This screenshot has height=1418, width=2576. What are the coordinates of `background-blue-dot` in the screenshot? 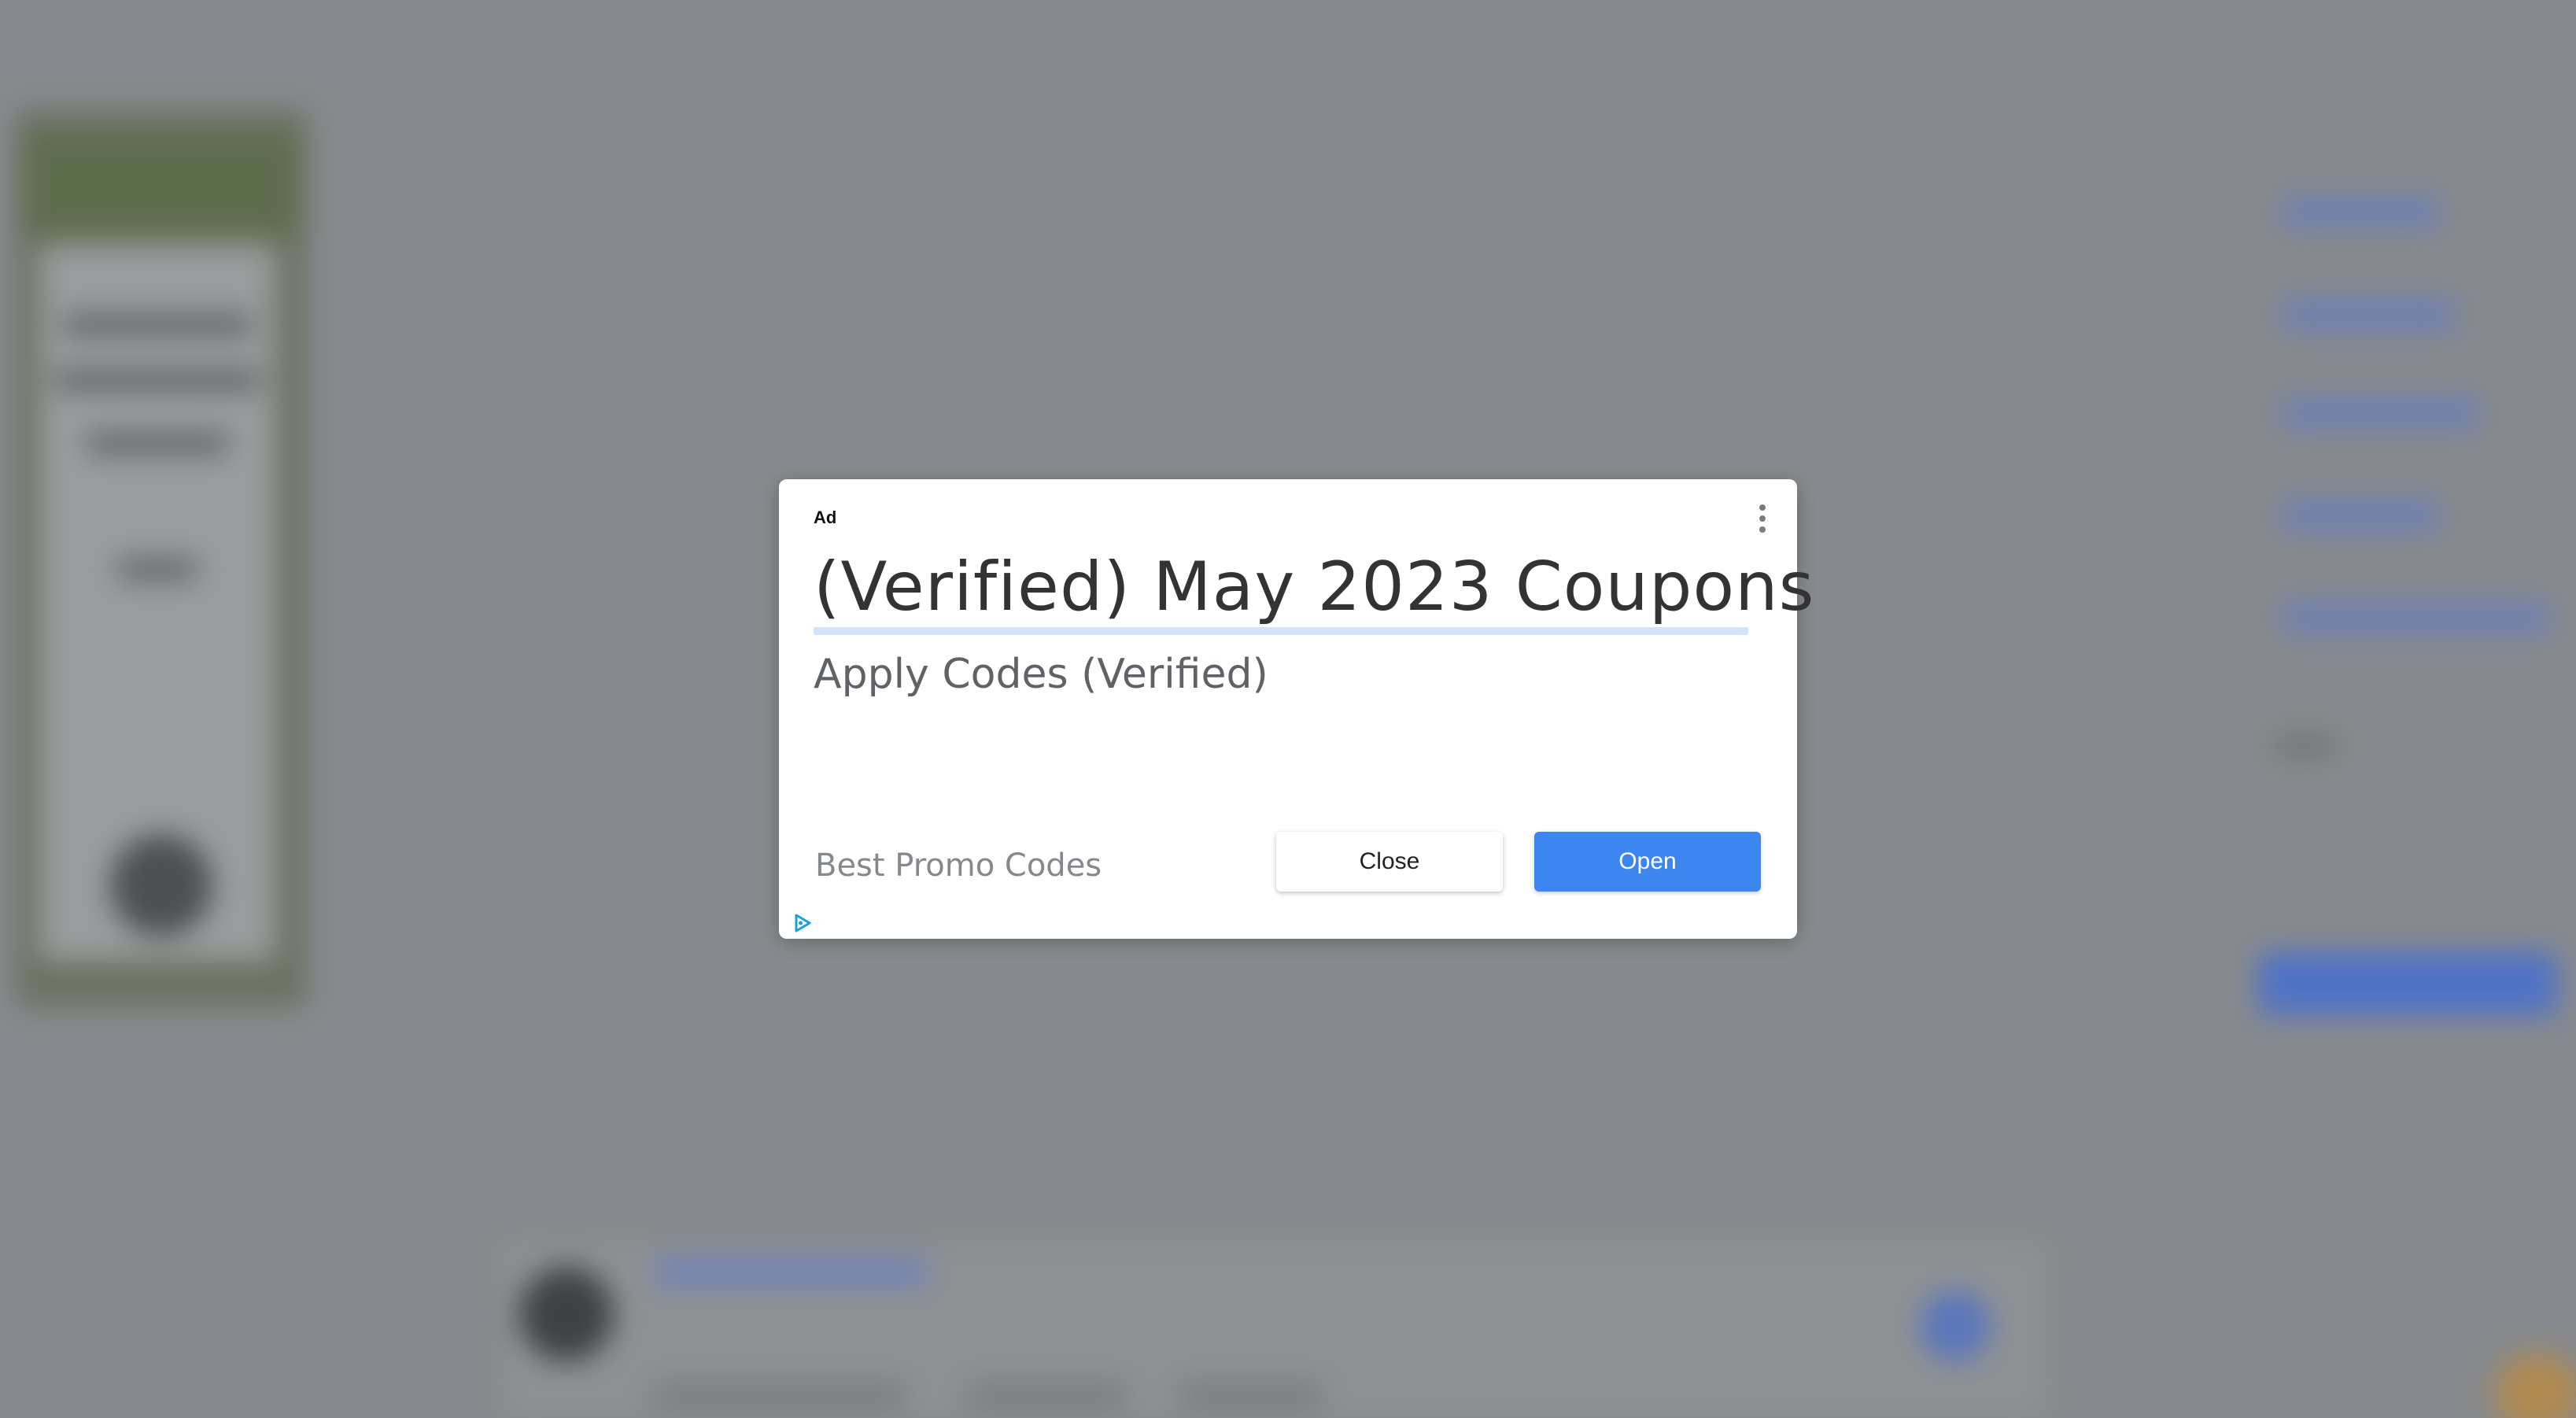 It's located at (1956, 1326).